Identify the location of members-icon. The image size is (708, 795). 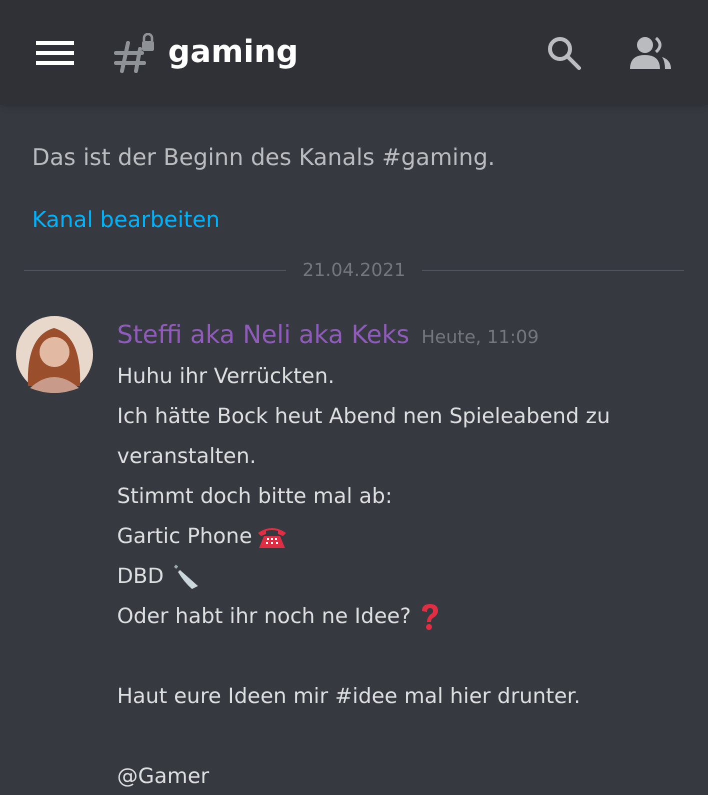
(651, 53).